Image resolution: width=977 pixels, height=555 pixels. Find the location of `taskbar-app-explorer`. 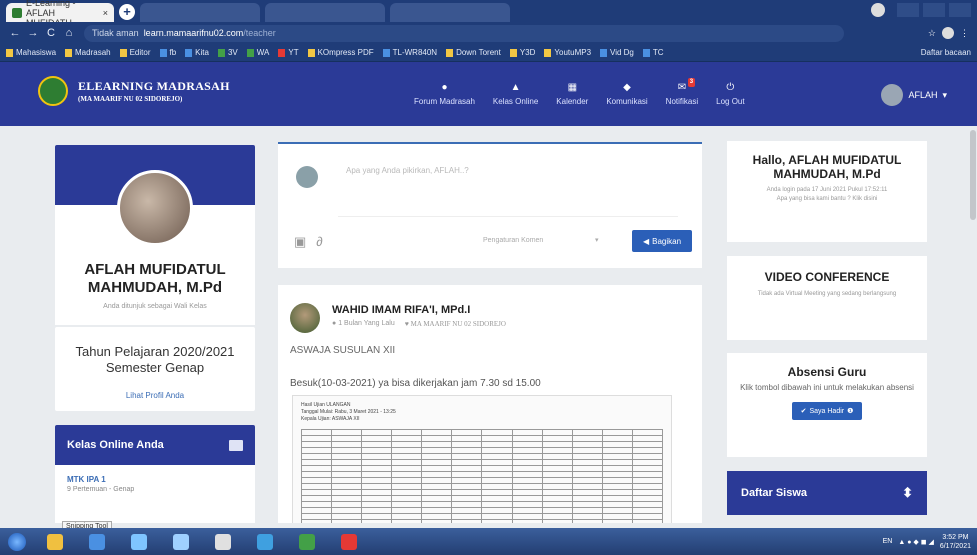

taskbar-app-explorer is located at coordinates (55, 542).